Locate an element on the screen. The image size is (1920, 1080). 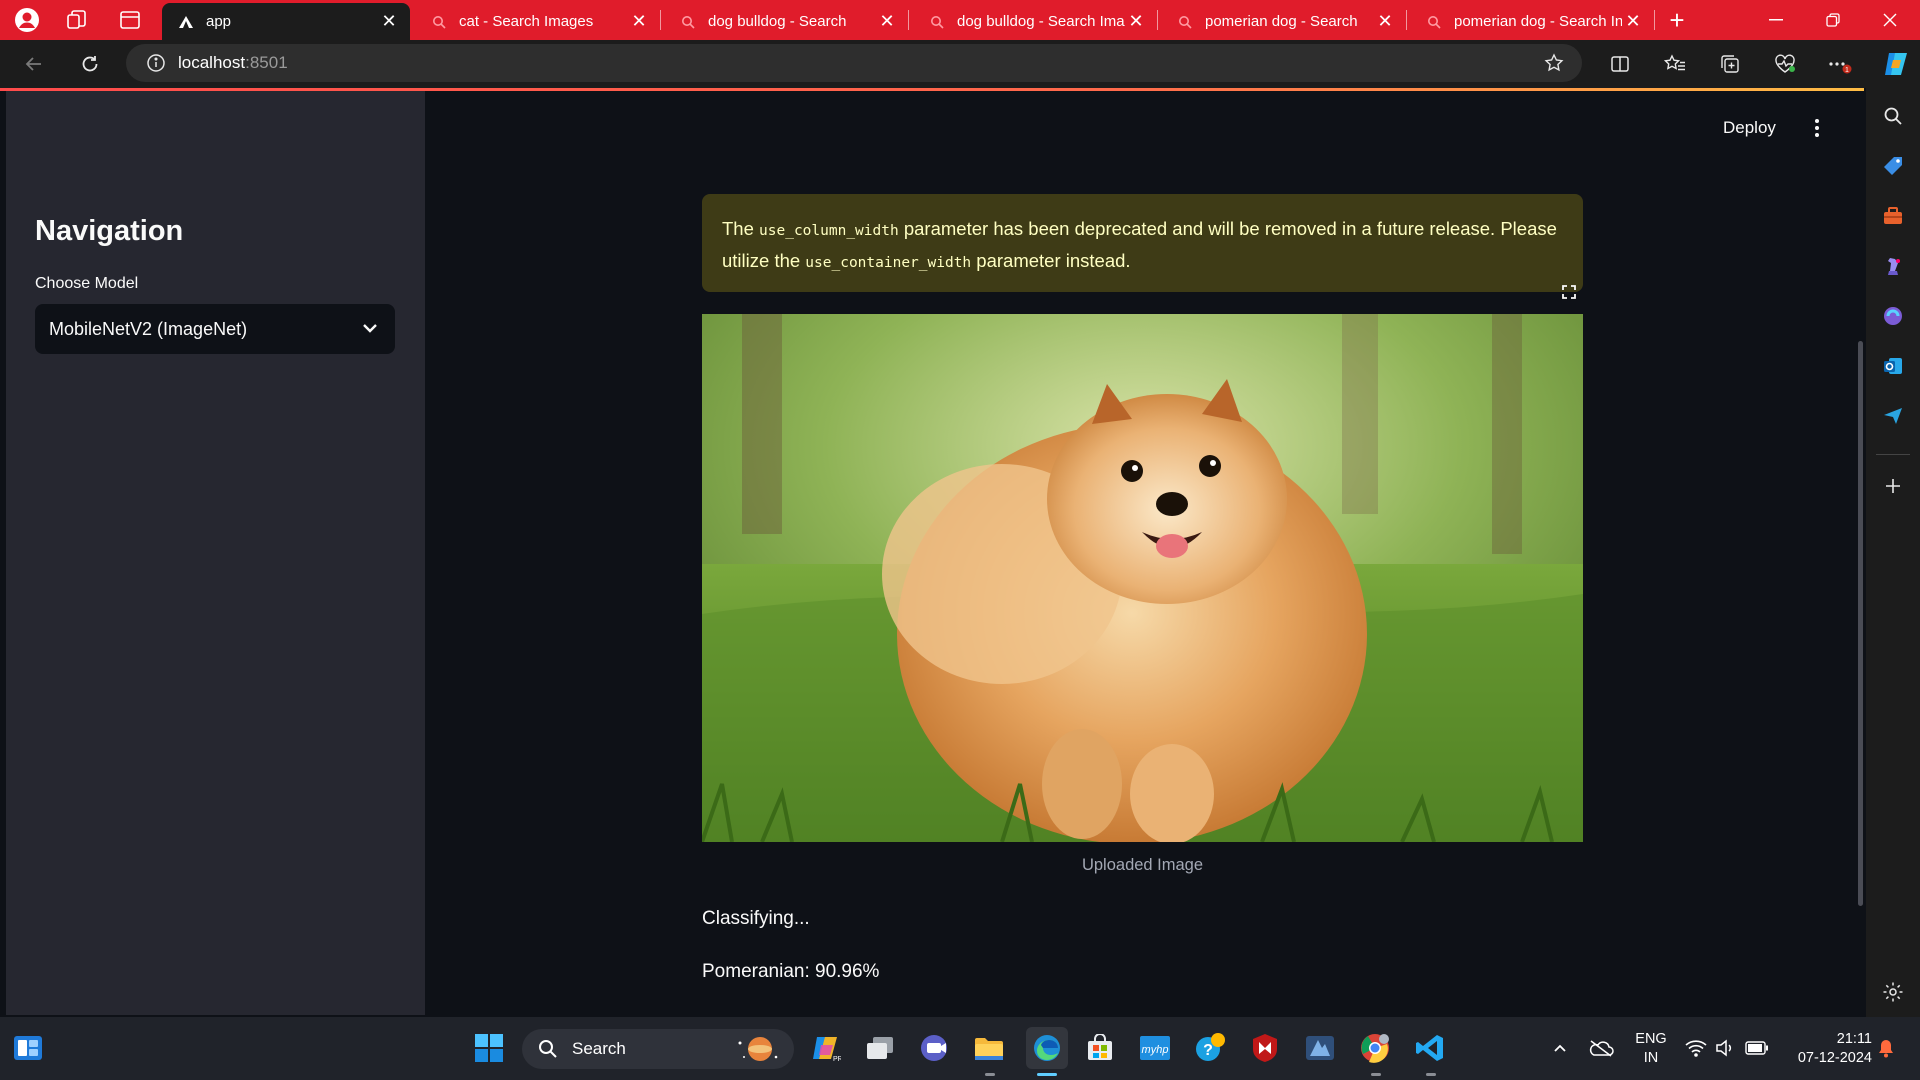
tab-title: cat - Search Images is located at coordinates (526, 21).